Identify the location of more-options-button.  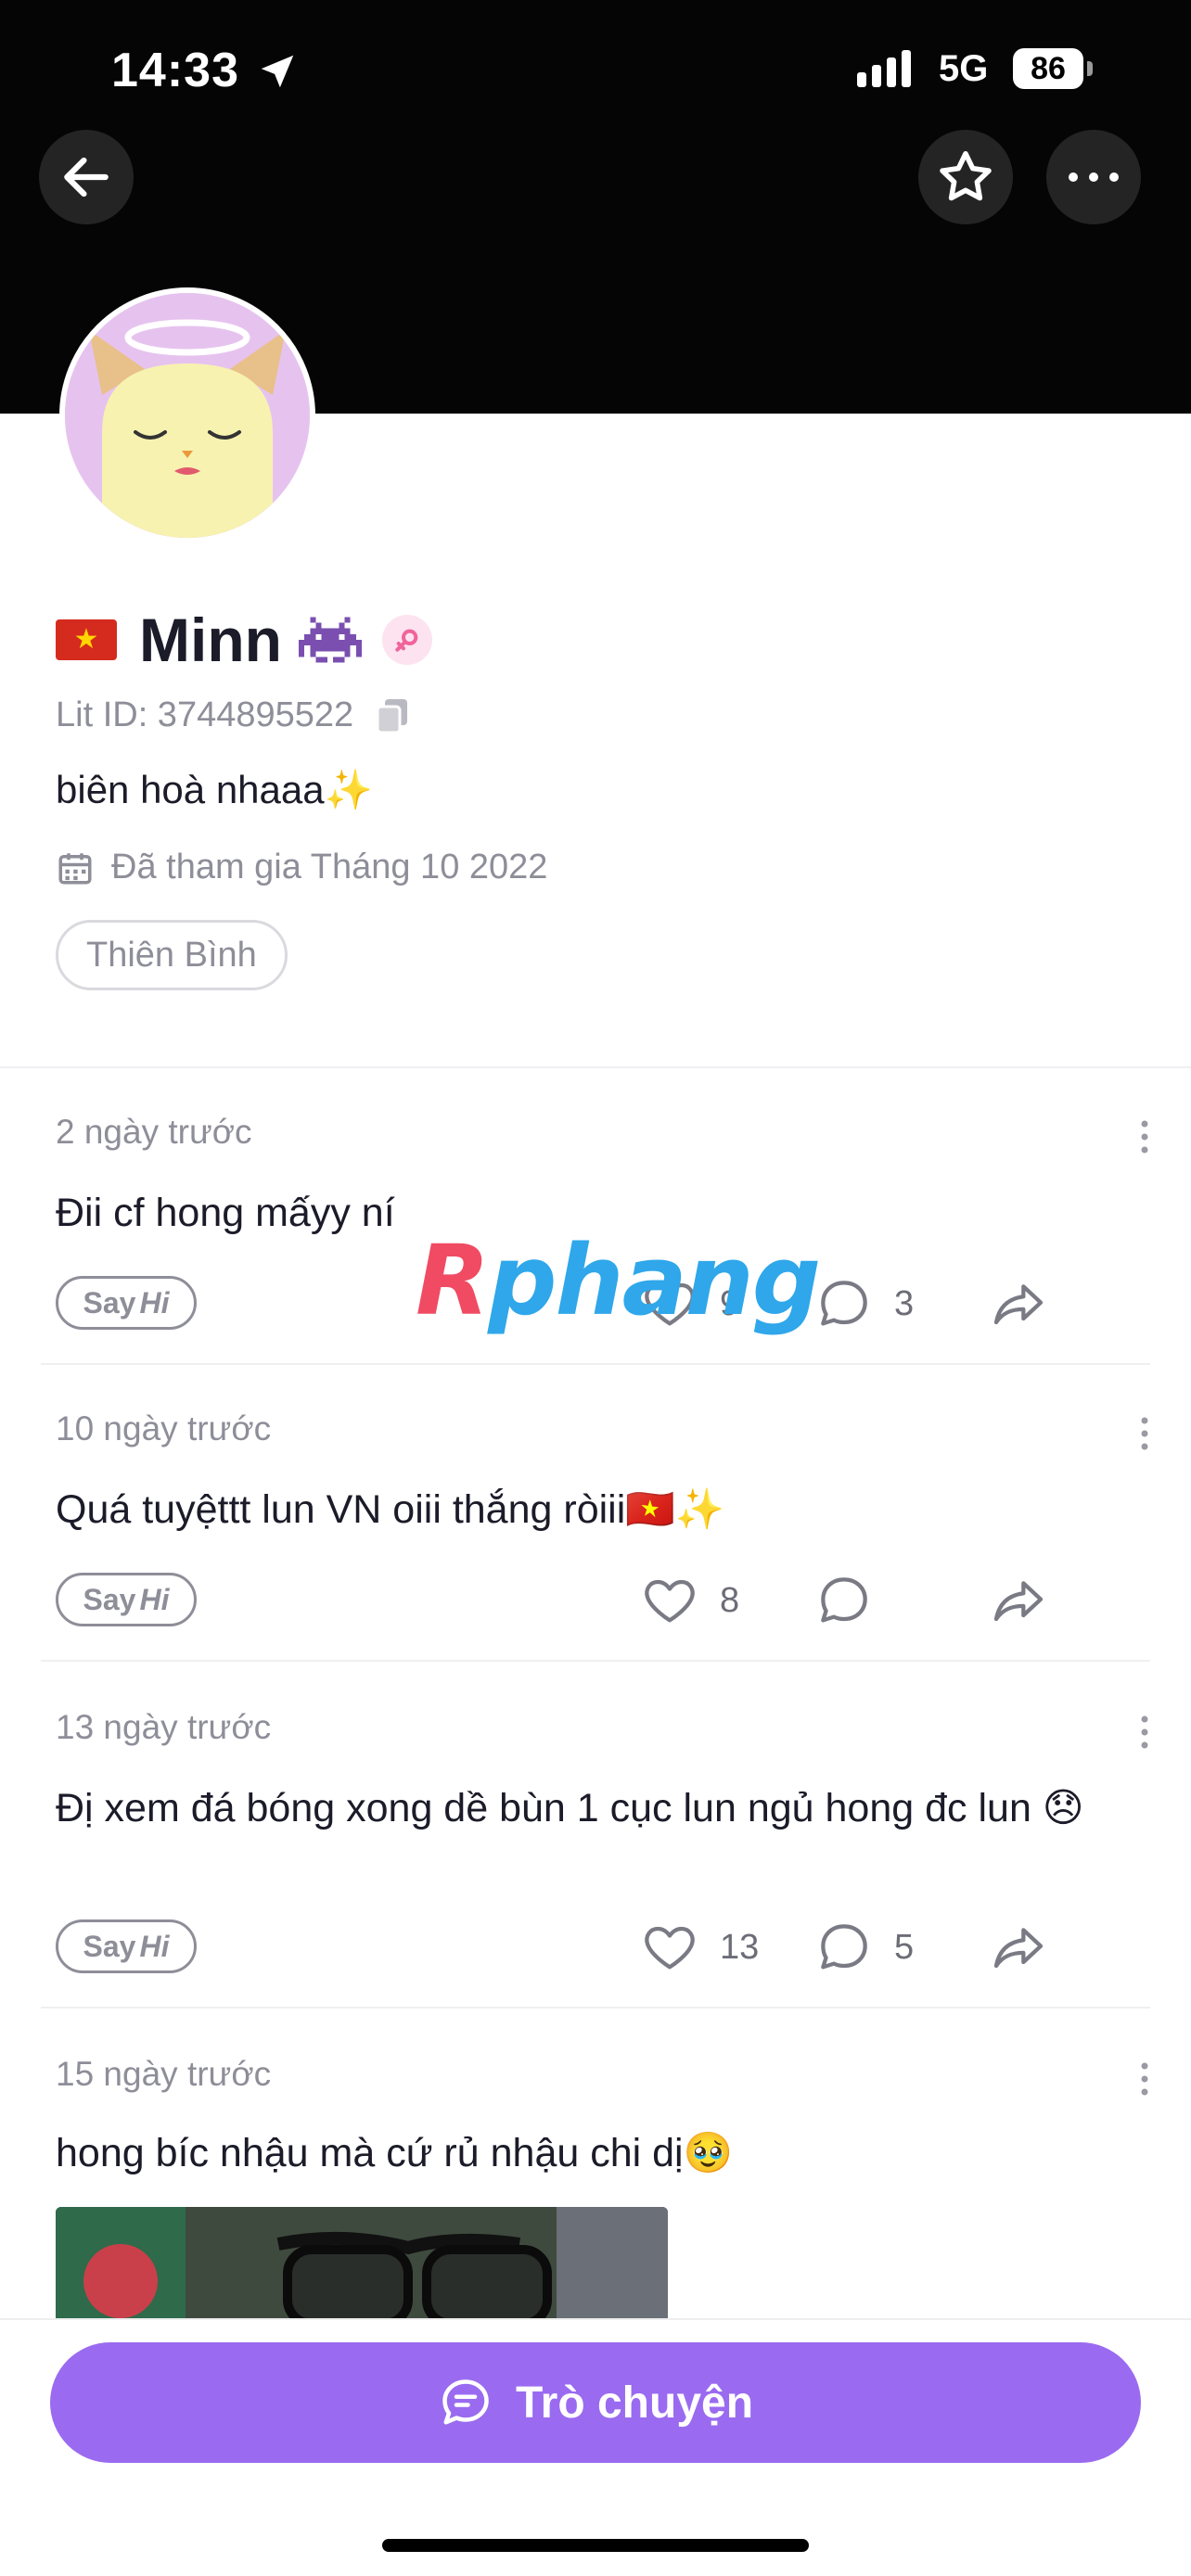
(1093, 177).